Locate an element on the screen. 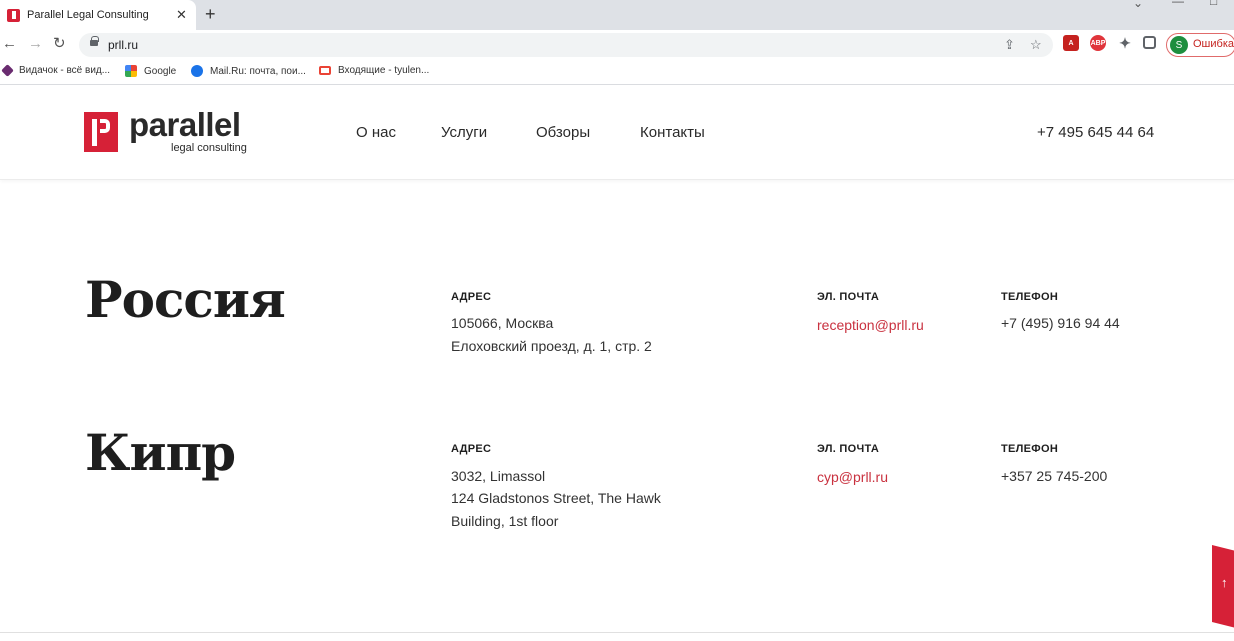  lock-icon is located at coordinates (94, 41).